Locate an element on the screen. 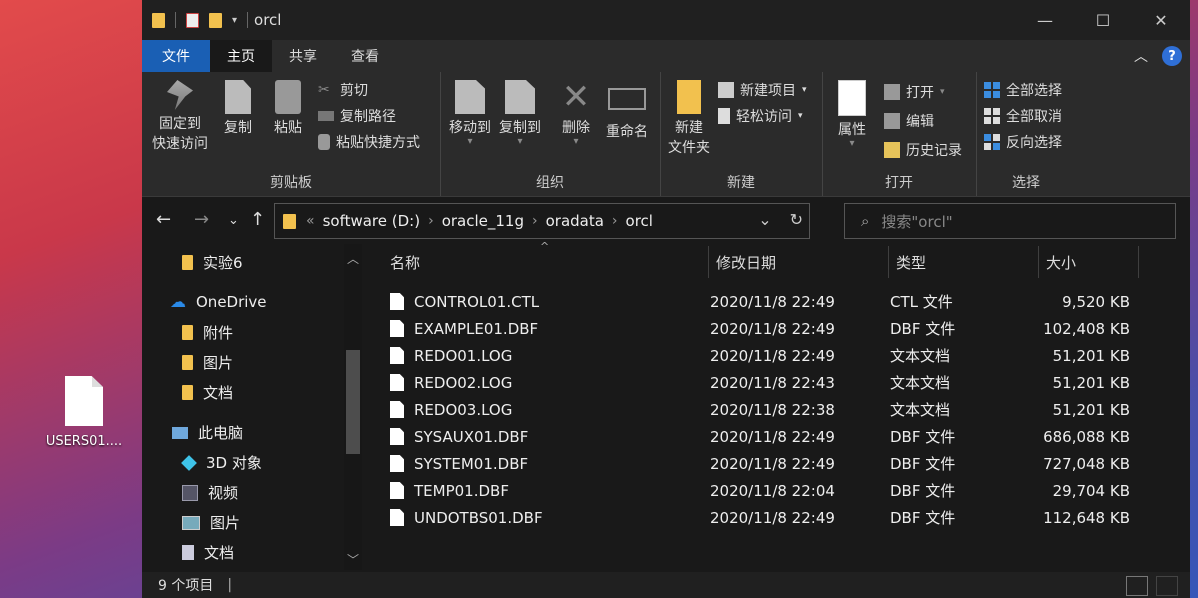  table-row: REDO02.LOG 2020/11/8 22:43 文本文档 51,201 KB is located at coordinates (770, 382).